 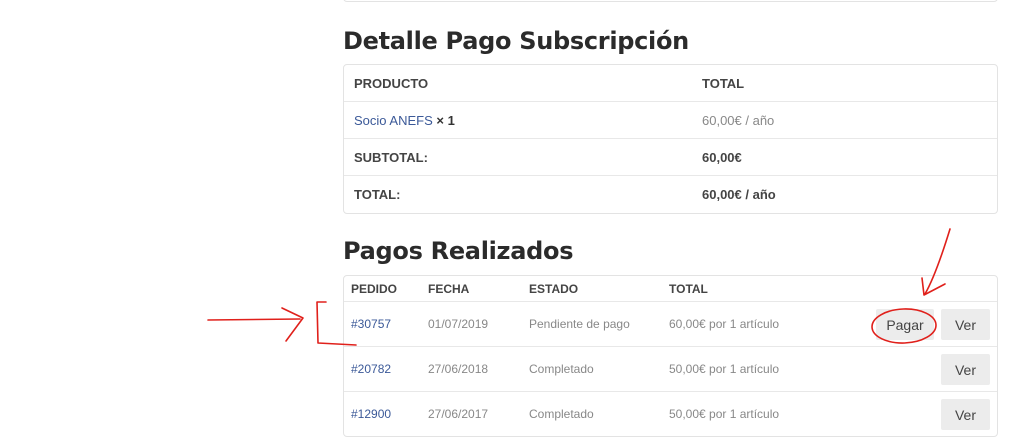 What do you see at coordinates (458, 369) in the screenshot?
I see `order-date: 27/06/2018` at bounding box center [458, 369].